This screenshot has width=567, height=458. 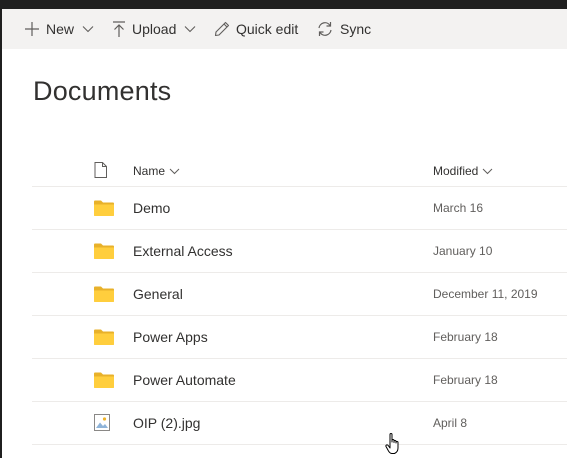 I want to click on new-button: New, so click(x=59, y=29).